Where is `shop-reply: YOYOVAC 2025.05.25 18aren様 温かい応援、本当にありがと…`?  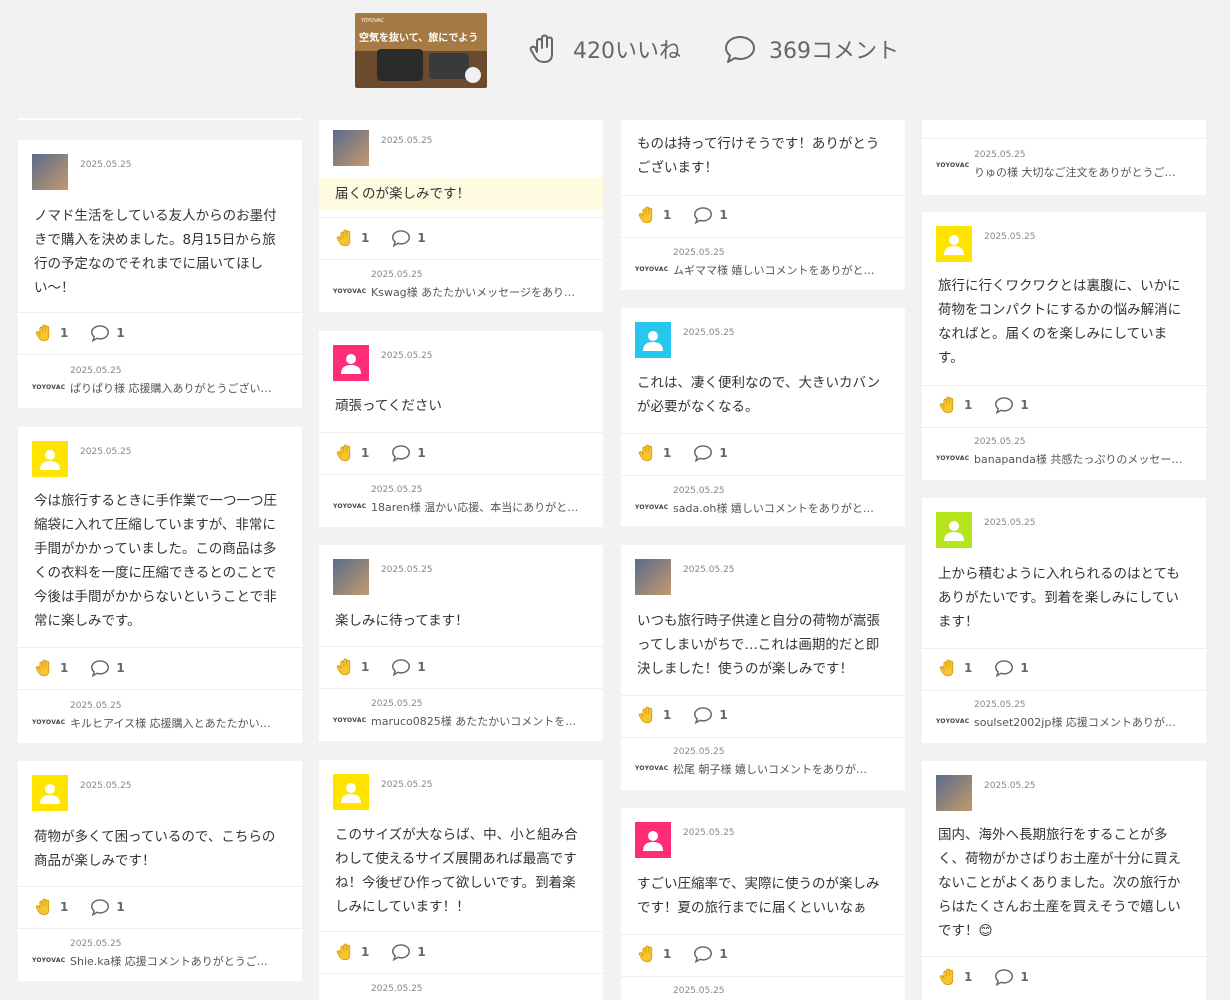
shop-reply: YOYOVAC 2025.05.25 18aren様 温かい応援、本当にありがと… is located at coordinates (461, 500).